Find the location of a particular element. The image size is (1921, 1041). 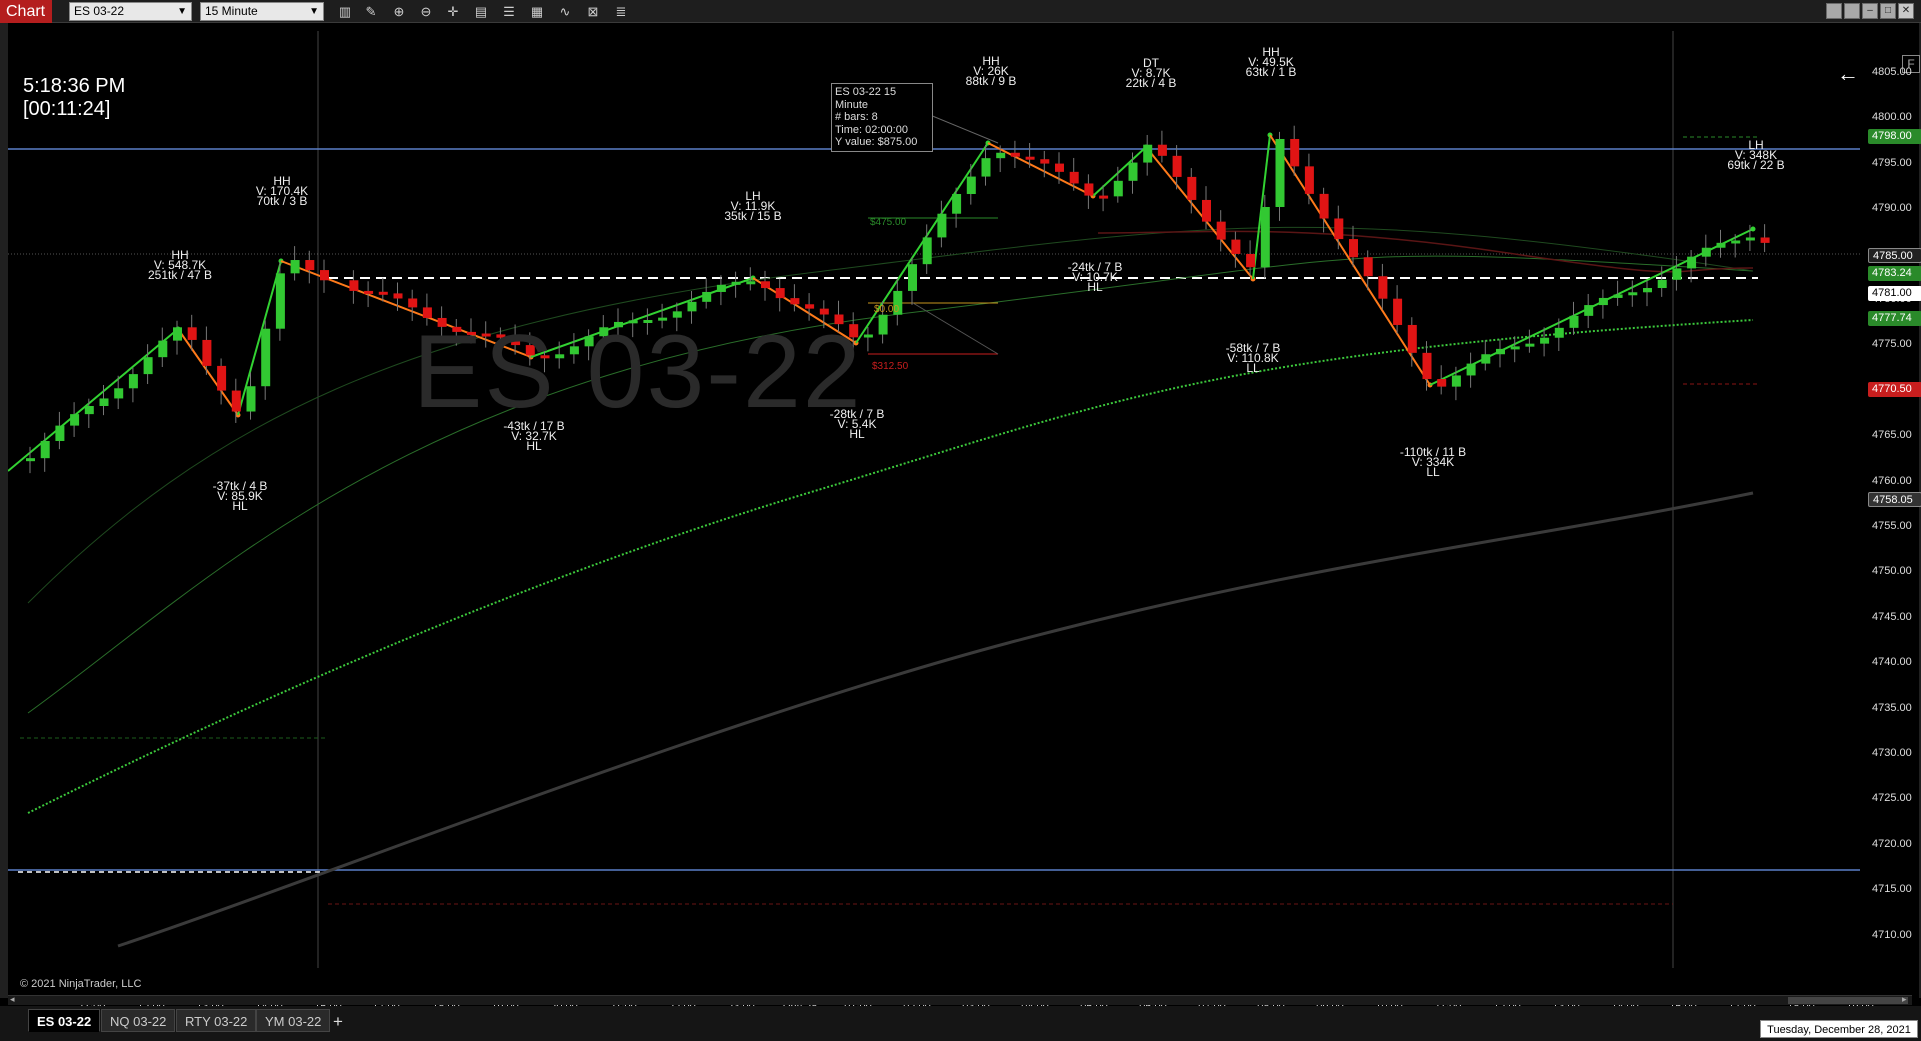

scroll-left-icon: ◂ is located at coordinates (12, 999).